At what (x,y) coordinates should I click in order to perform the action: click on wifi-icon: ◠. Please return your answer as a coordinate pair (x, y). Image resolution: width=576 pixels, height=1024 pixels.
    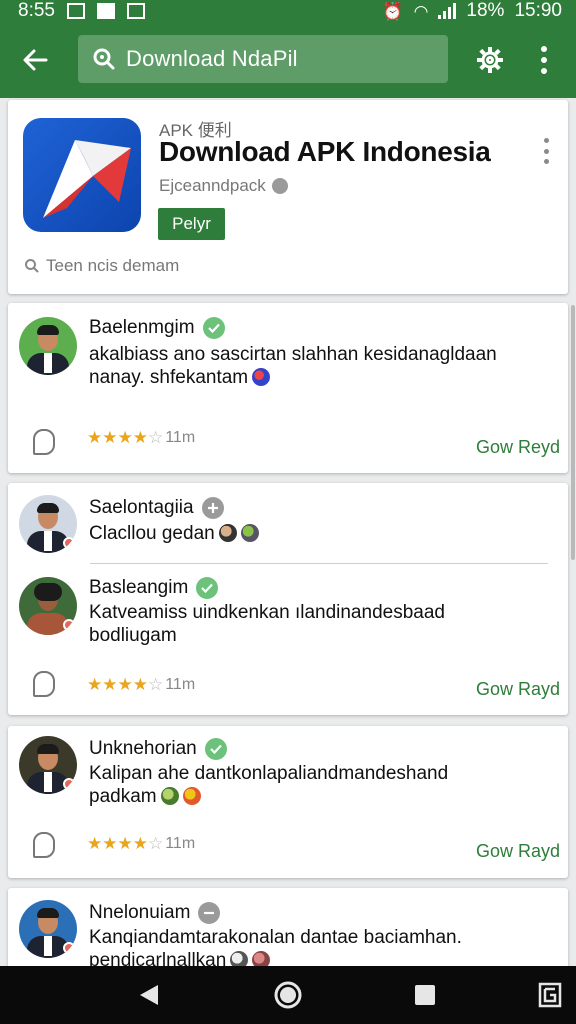
    Looking at the image, I should click on (421, 11).